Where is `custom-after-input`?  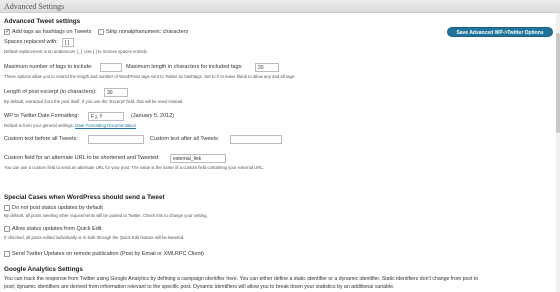 custom-after-input is located at coordinates (256, 139).